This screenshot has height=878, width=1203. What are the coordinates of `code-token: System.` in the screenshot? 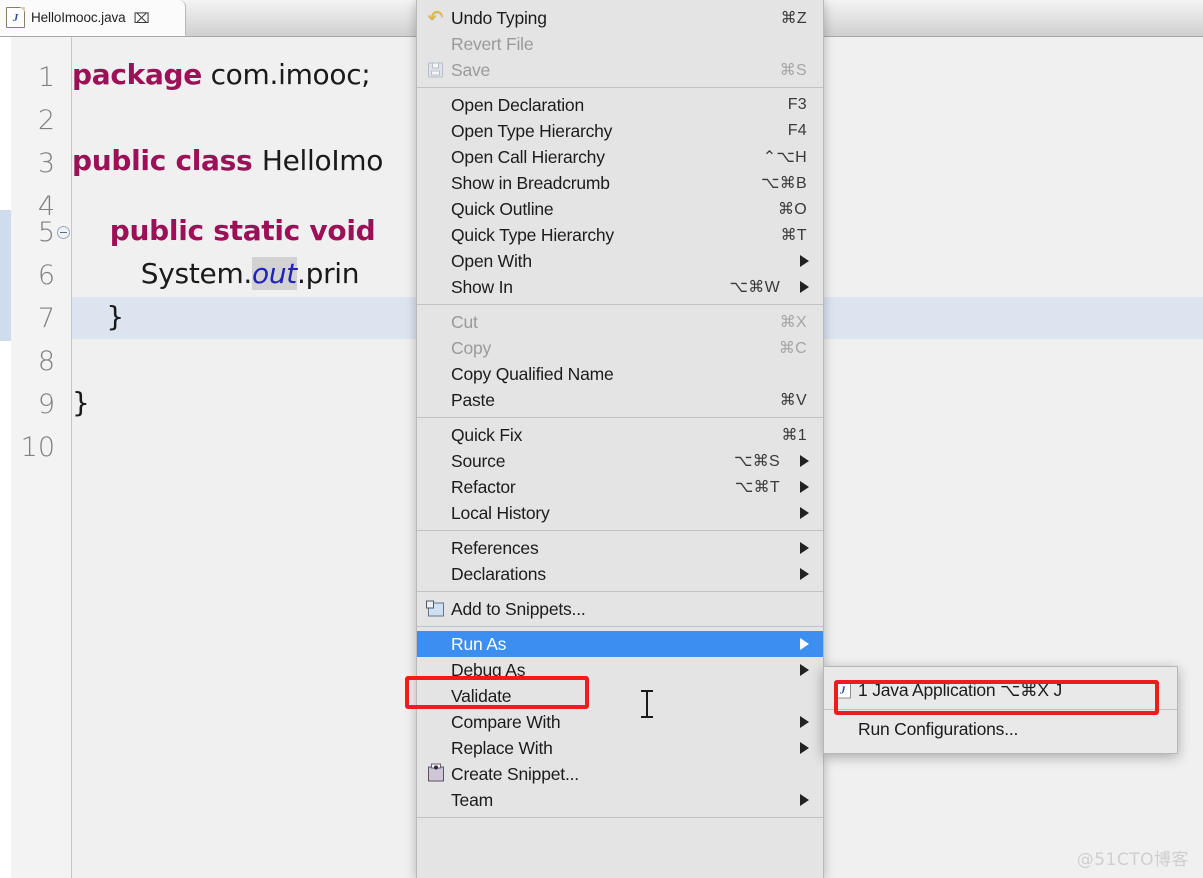 It's located at (162, 273).